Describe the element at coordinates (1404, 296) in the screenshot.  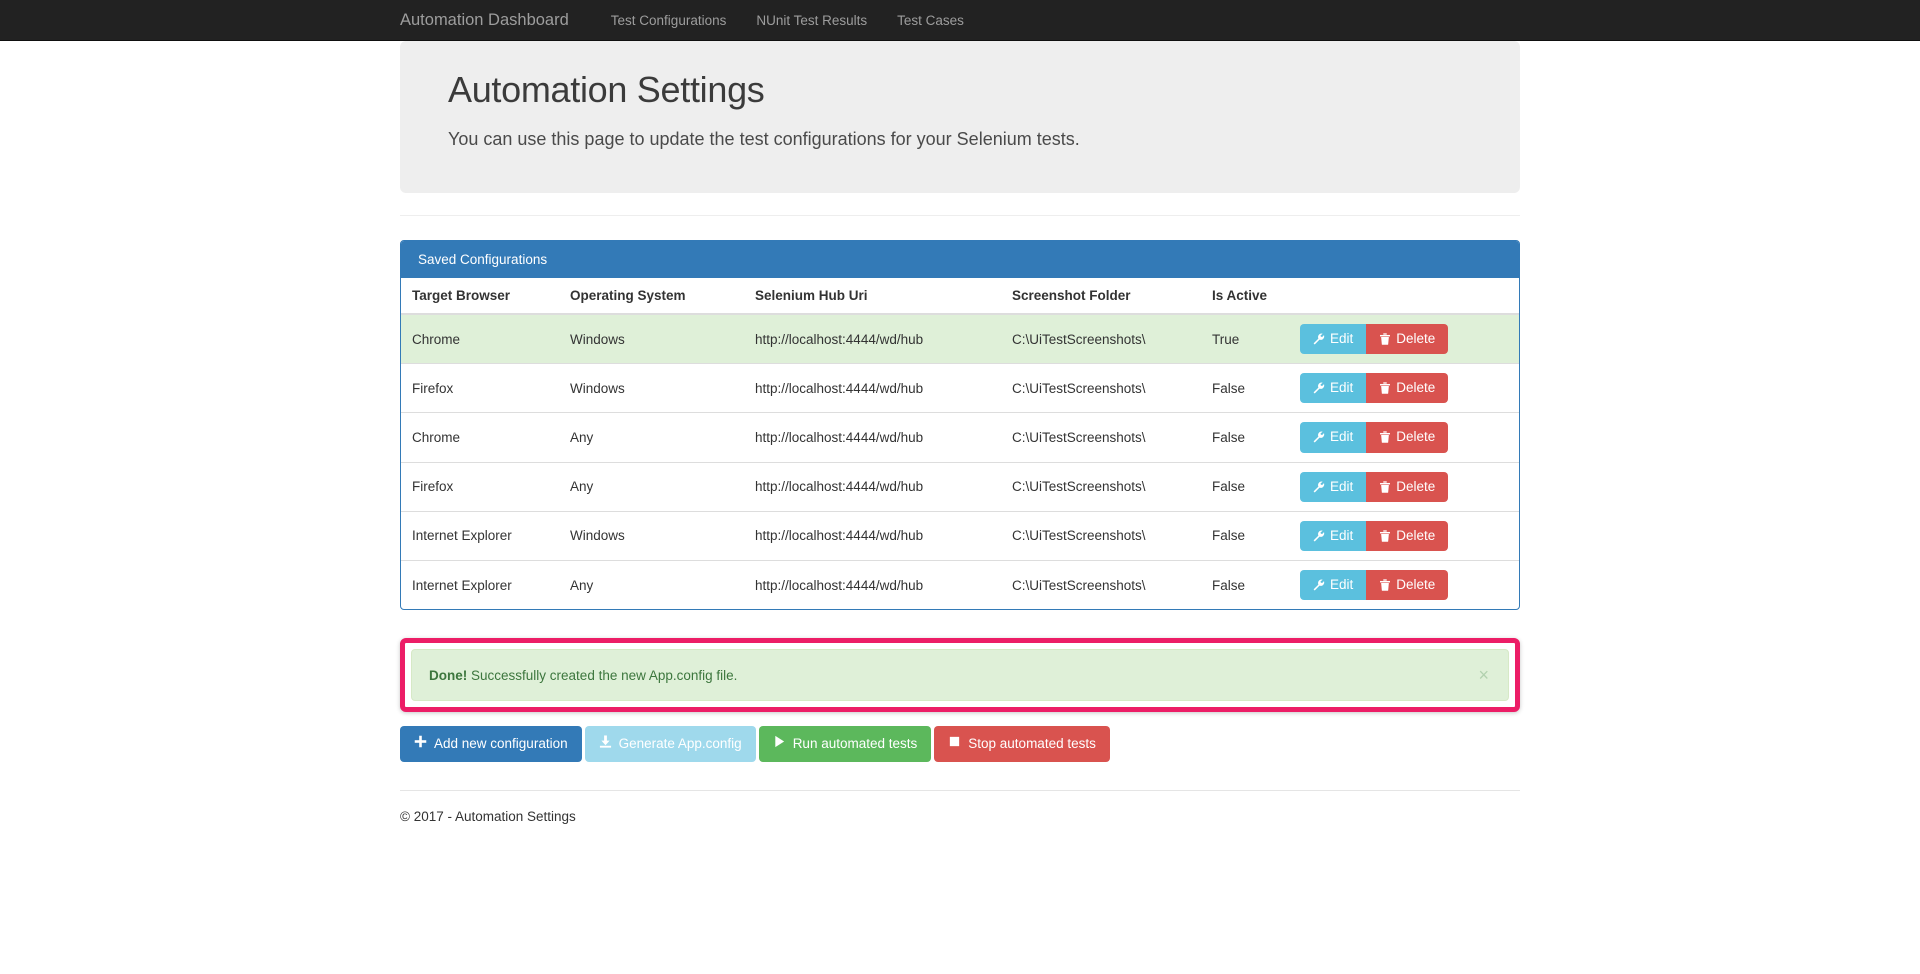
I see `column-header-actions` at that location.